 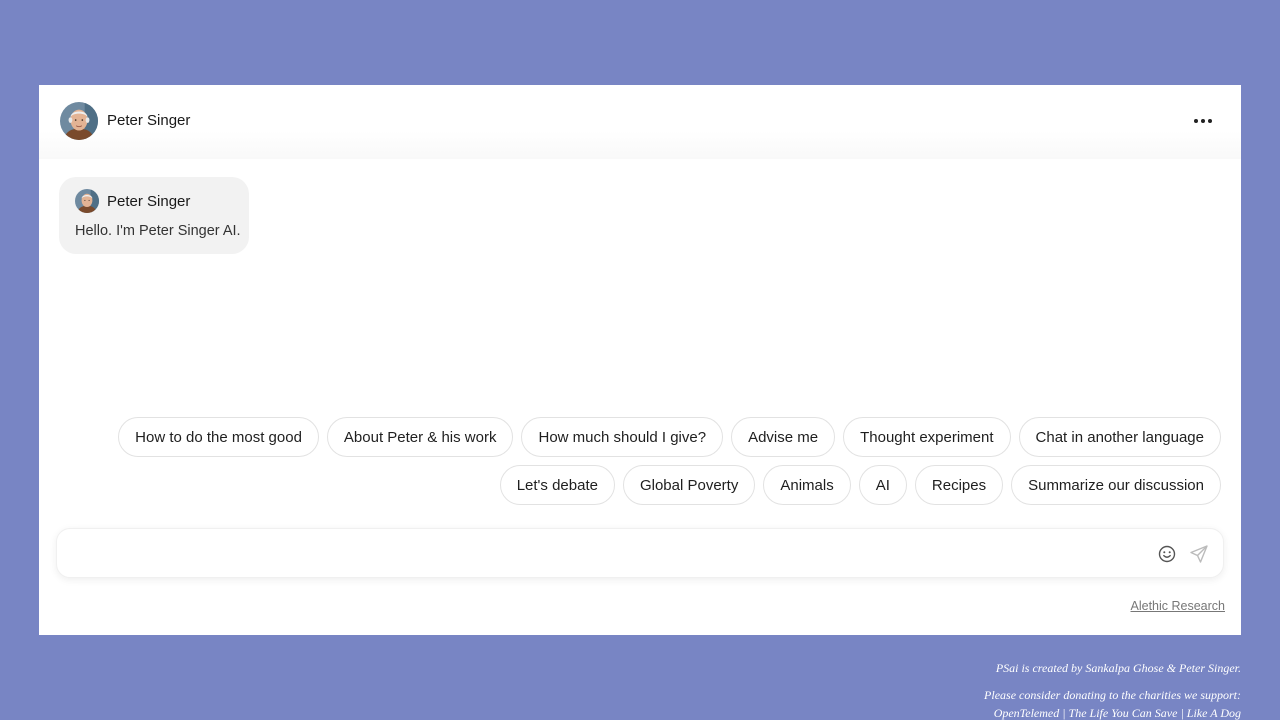 I want to click on suggestion-chip: About Peter & his work, so click(x=420, y=437).